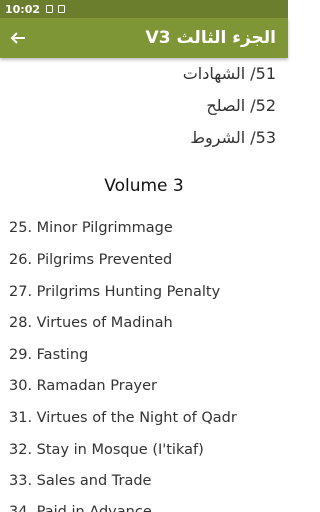  What do you see at coordinates (144, 186) in the screenshot?
I see `volume-title: Volume 3` at bounding box center [144, 186].